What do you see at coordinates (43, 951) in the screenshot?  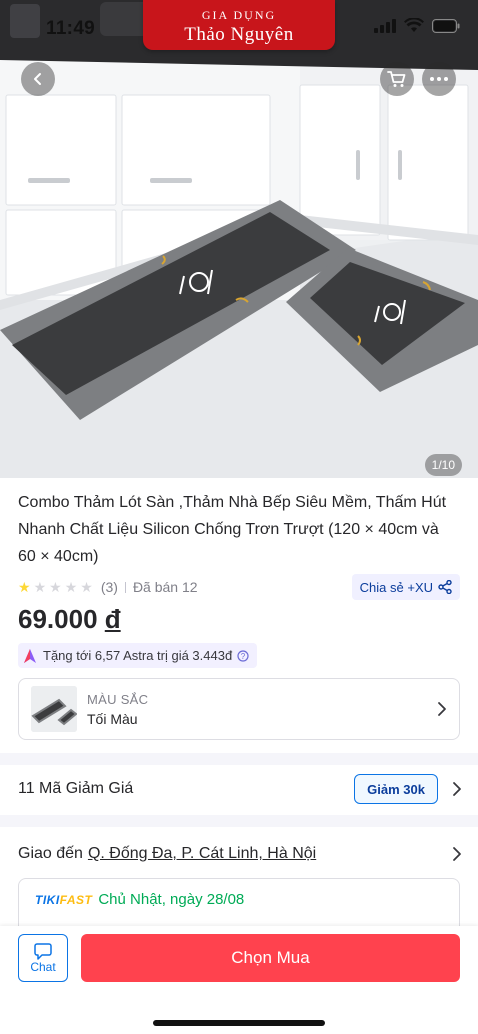 I see `chat-bubble-icon` at bounding box center [43, 951].